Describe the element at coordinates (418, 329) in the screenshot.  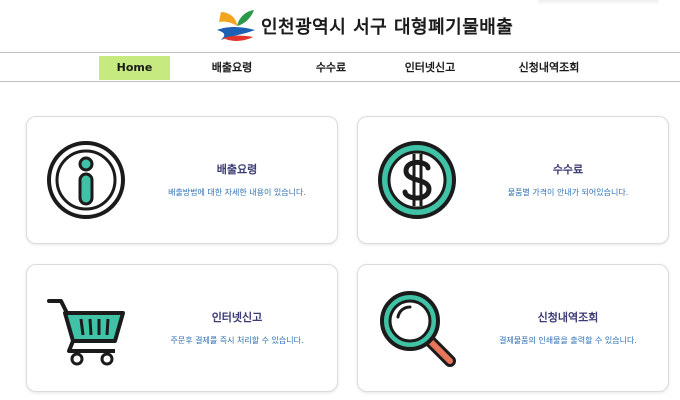
I see `magnifier-icon` at that location.